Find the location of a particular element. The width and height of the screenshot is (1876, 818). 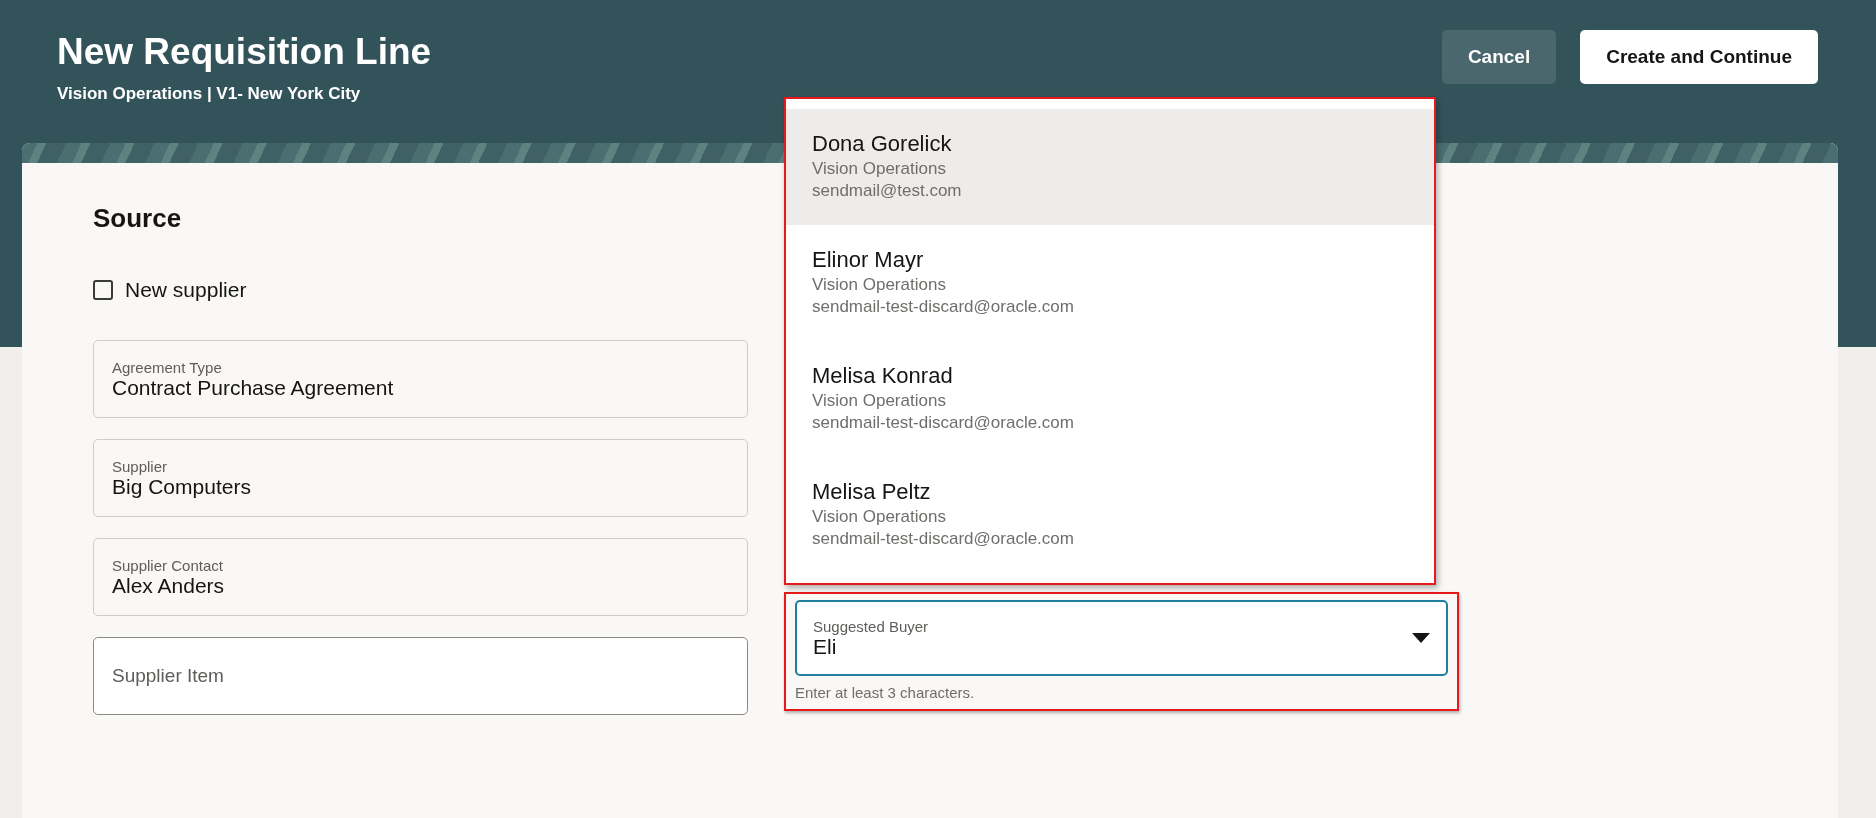

create-button: Create and Continue is located at coordinates (1699, 57).